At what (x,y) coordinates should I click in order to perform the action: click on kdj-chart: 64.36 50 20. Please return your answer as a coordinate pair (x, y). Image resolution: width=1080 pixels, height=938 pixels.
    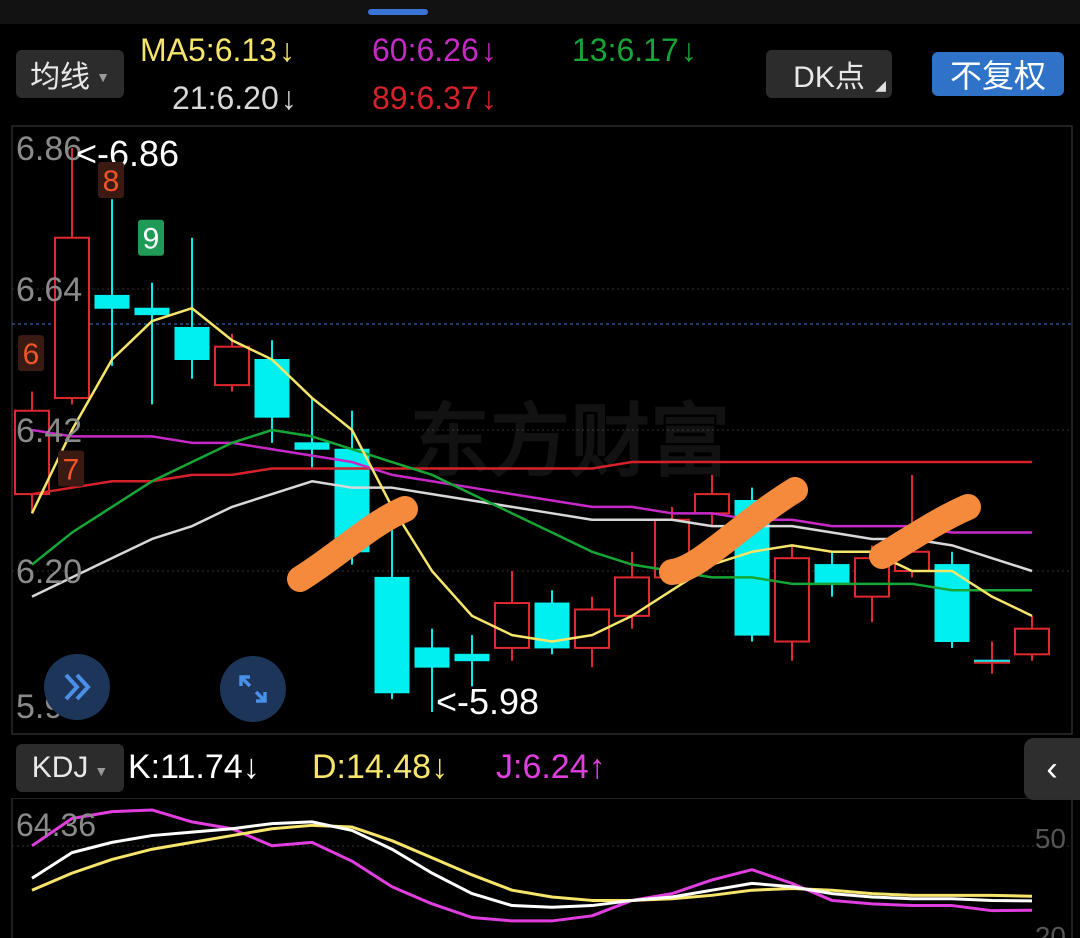
    Looking at the image, I should click on (540, 868).